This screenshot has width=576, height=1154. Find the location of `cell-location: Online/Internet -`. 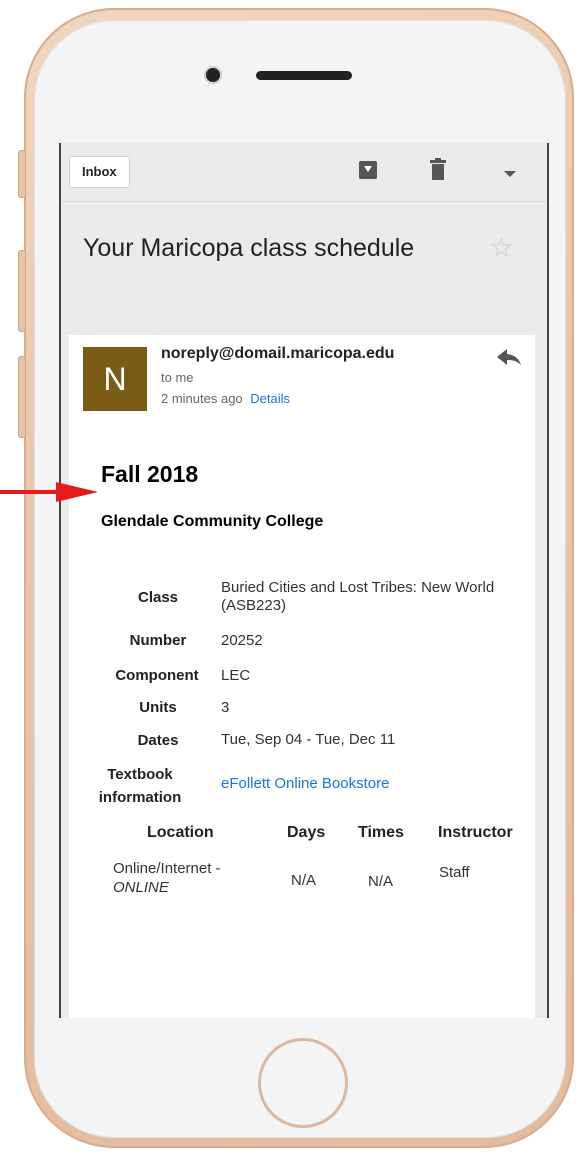

cell-location: Online/Internet - is located at coordinates (167, 868).